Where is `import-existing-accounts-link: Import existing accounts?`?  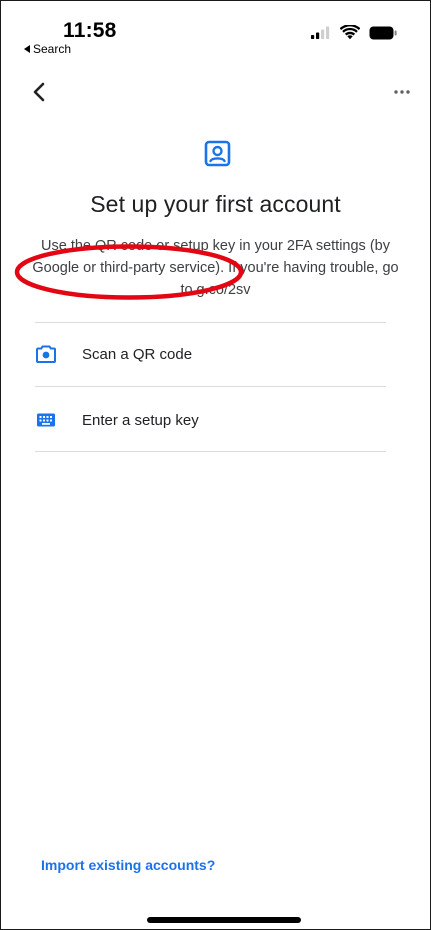
import-existing-accounts-link: Import existing accounts? is located at coordinates (128, 865).